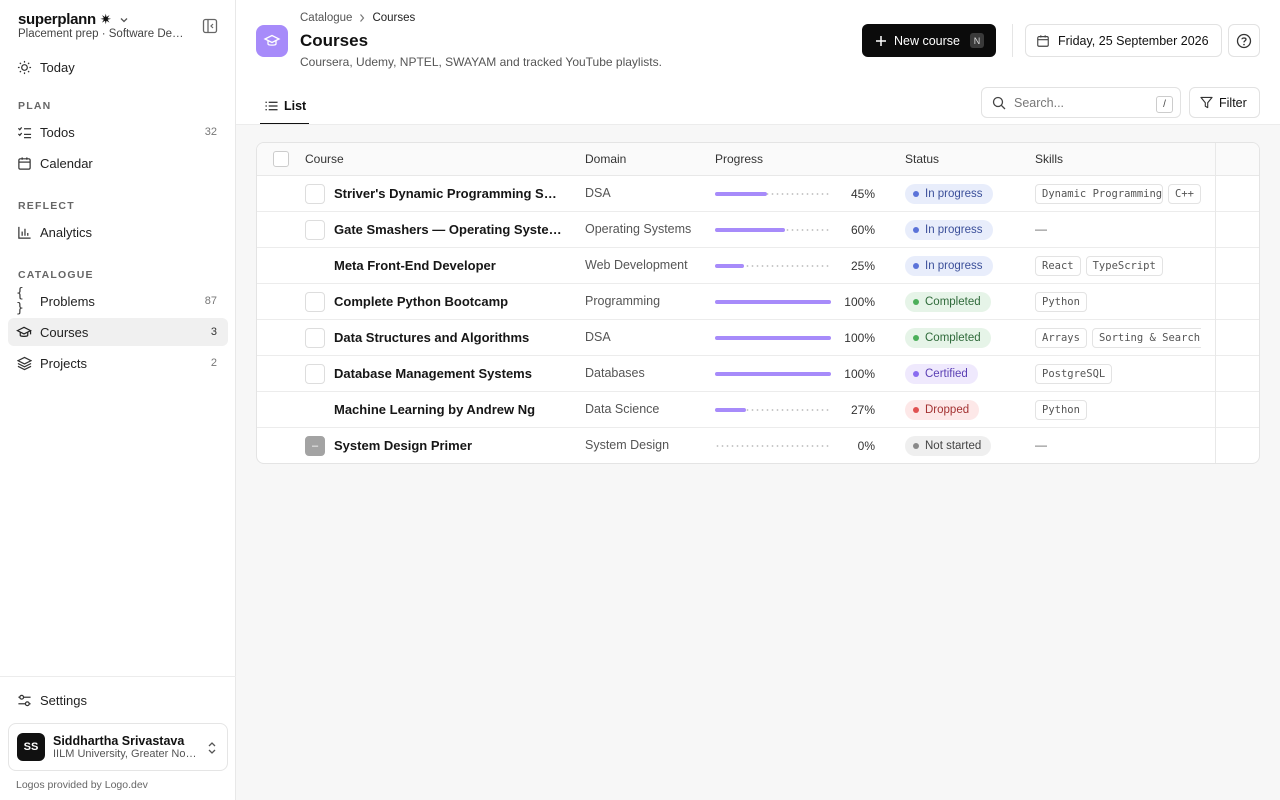 The image size is (1280, 800). I want to click on shortcut-hint: N, so click(977, 40).